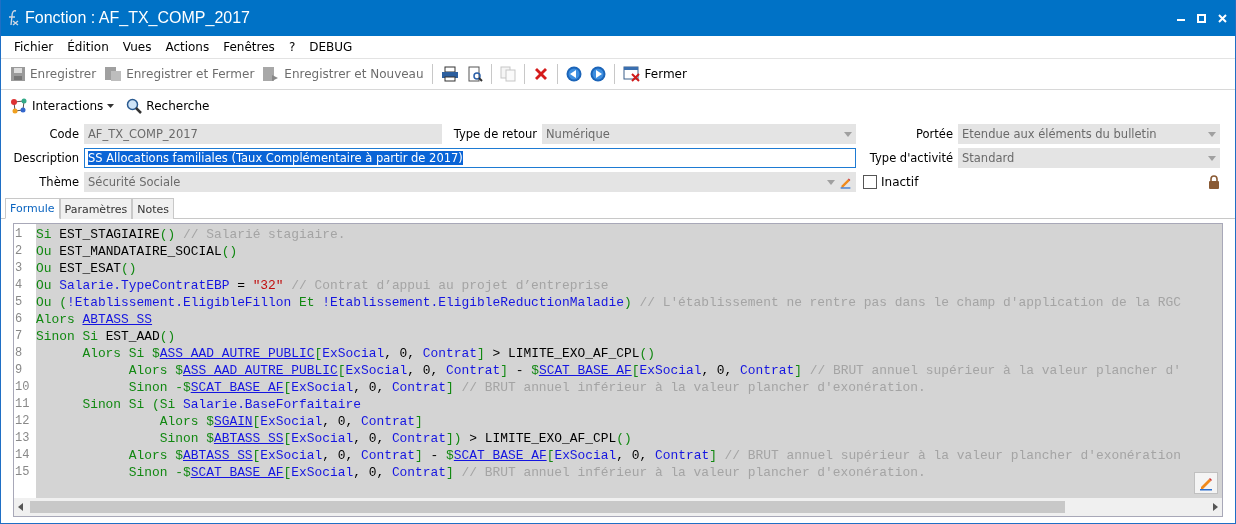  Describe the element at coordinates (368, 353) in the screenshot. I see `code-line: Alors Si $ASS_AAD_AUTRE_PUBLIC[ExSocial, 0, Contrat] > LIMITE_EXO_AF_CPL()` at that location.